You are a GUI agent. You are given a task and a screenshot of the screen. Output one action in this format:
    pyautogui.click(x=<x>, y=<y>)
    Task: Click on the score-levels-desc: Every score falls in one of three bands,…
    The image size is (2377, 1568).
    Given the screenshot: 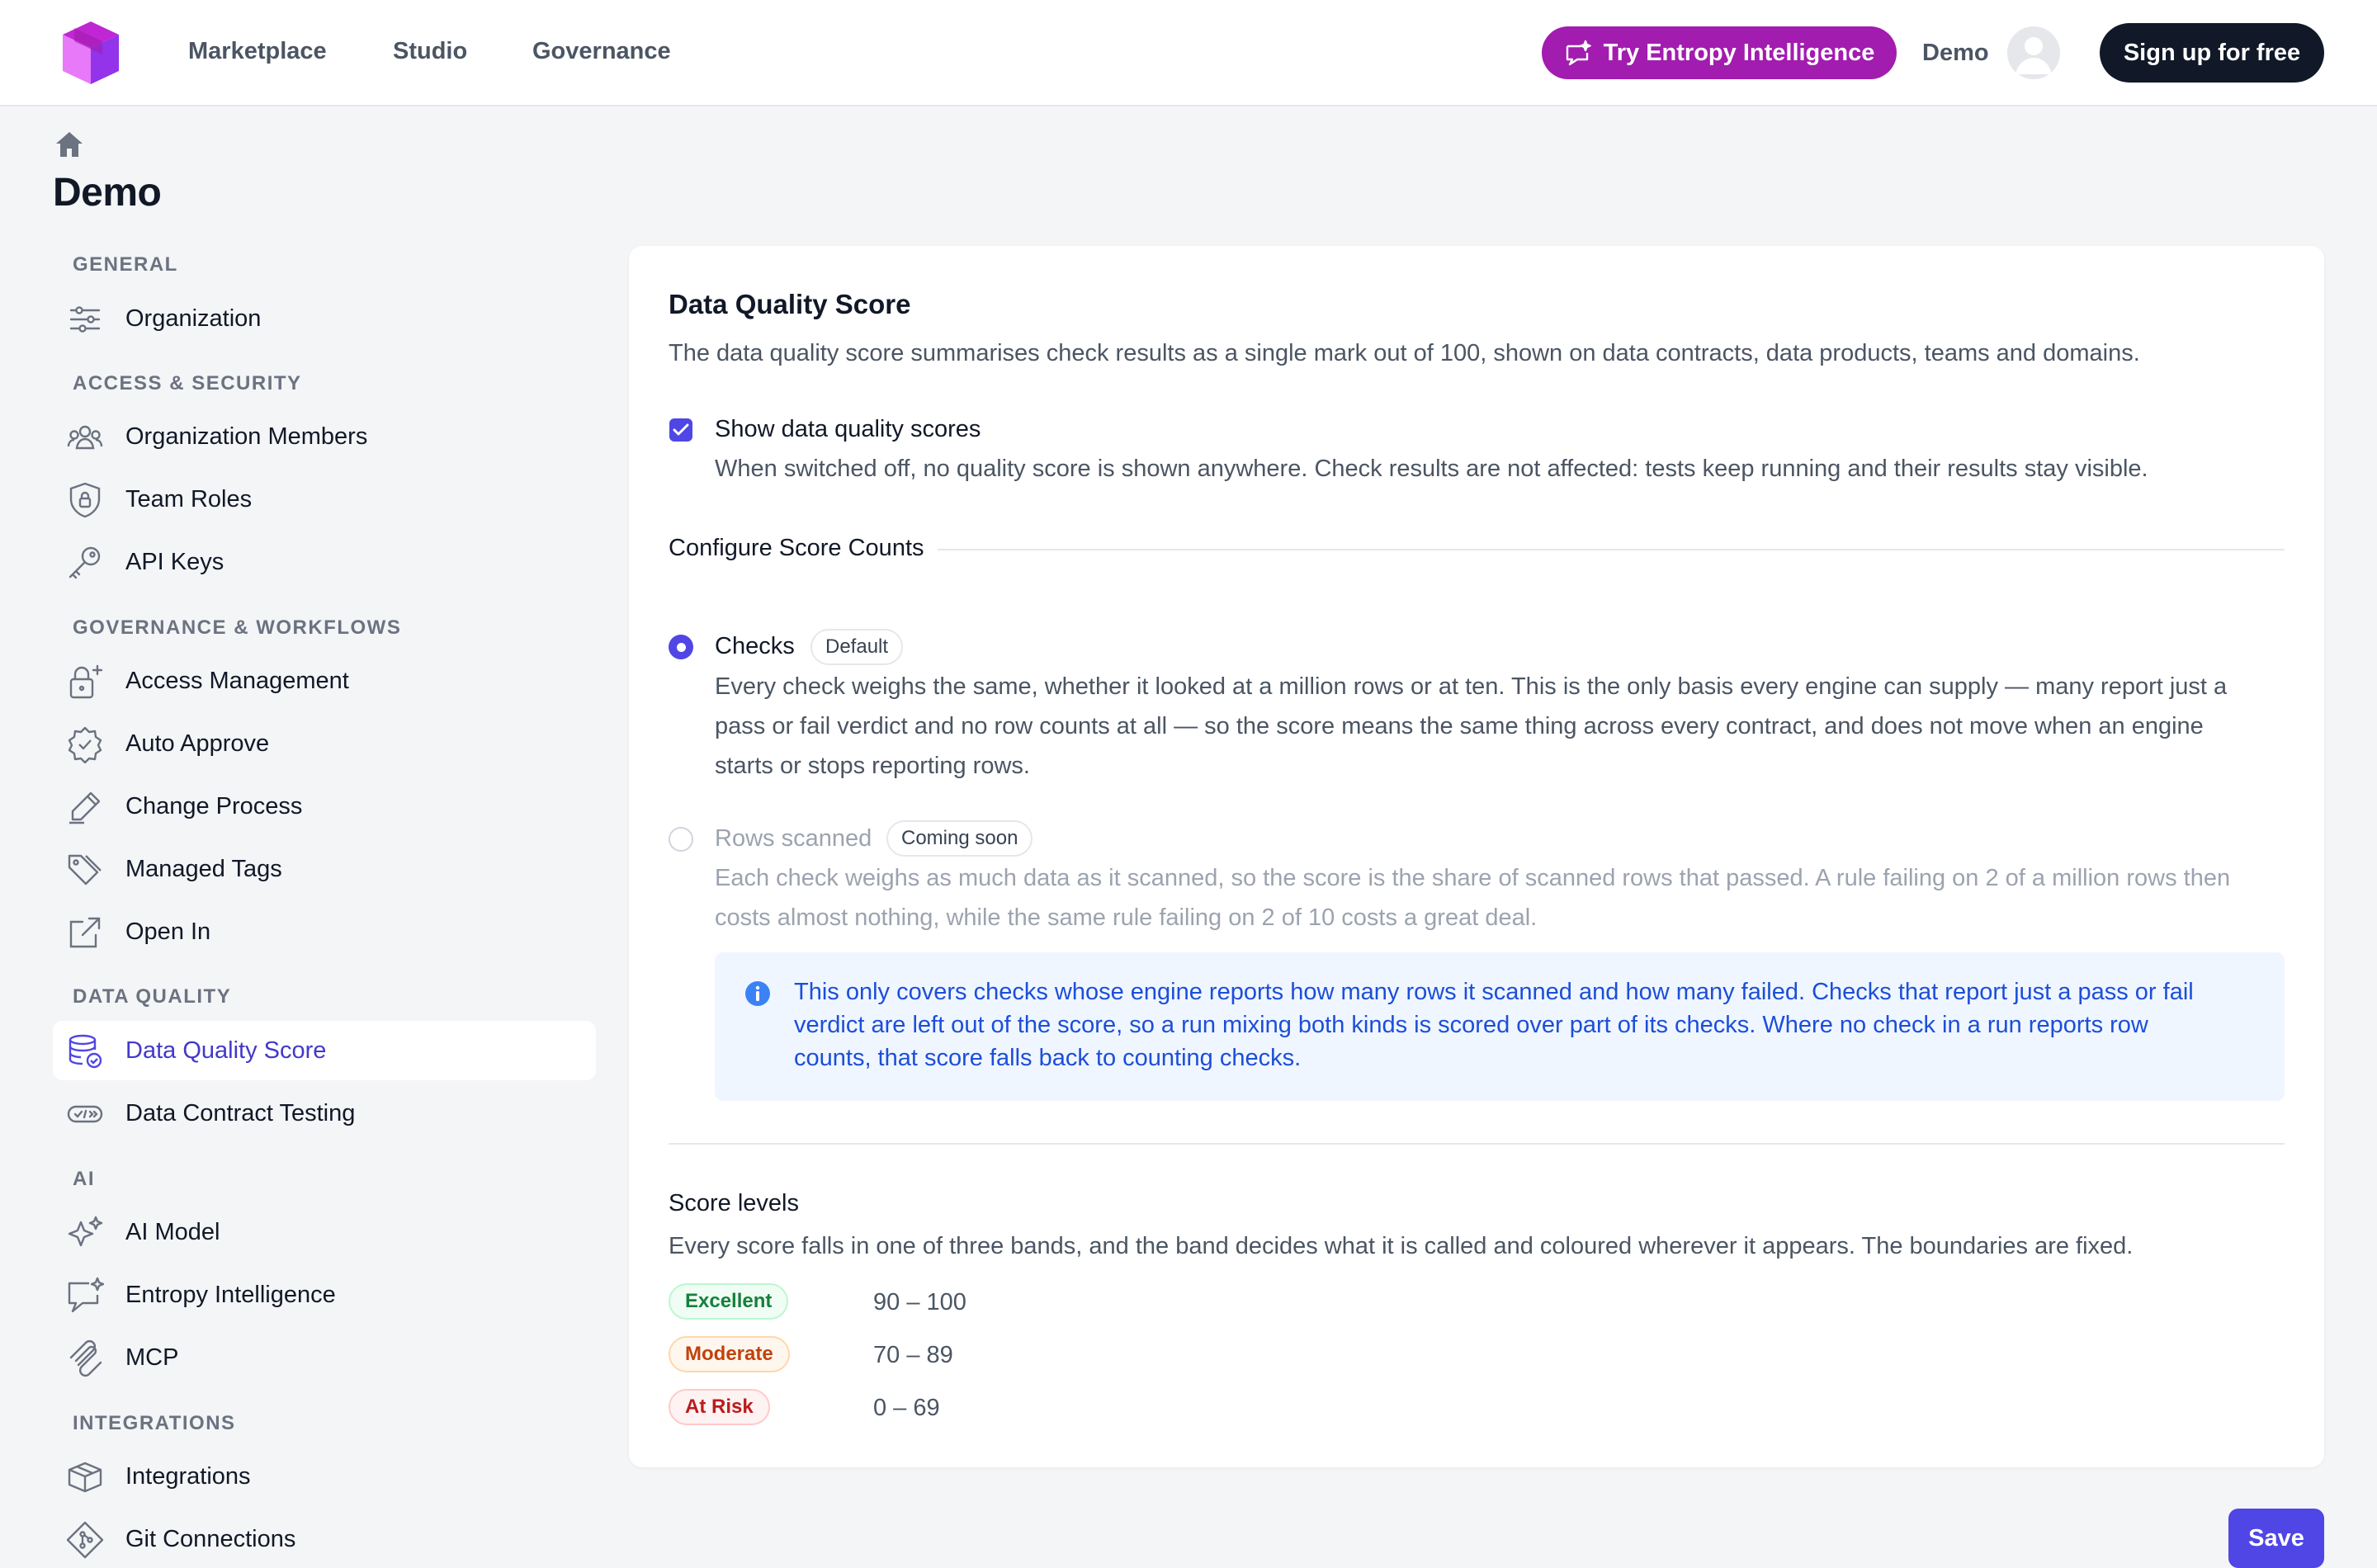 What is the action you would take?
    pyautogui.click(x=1401, y=1246)
    